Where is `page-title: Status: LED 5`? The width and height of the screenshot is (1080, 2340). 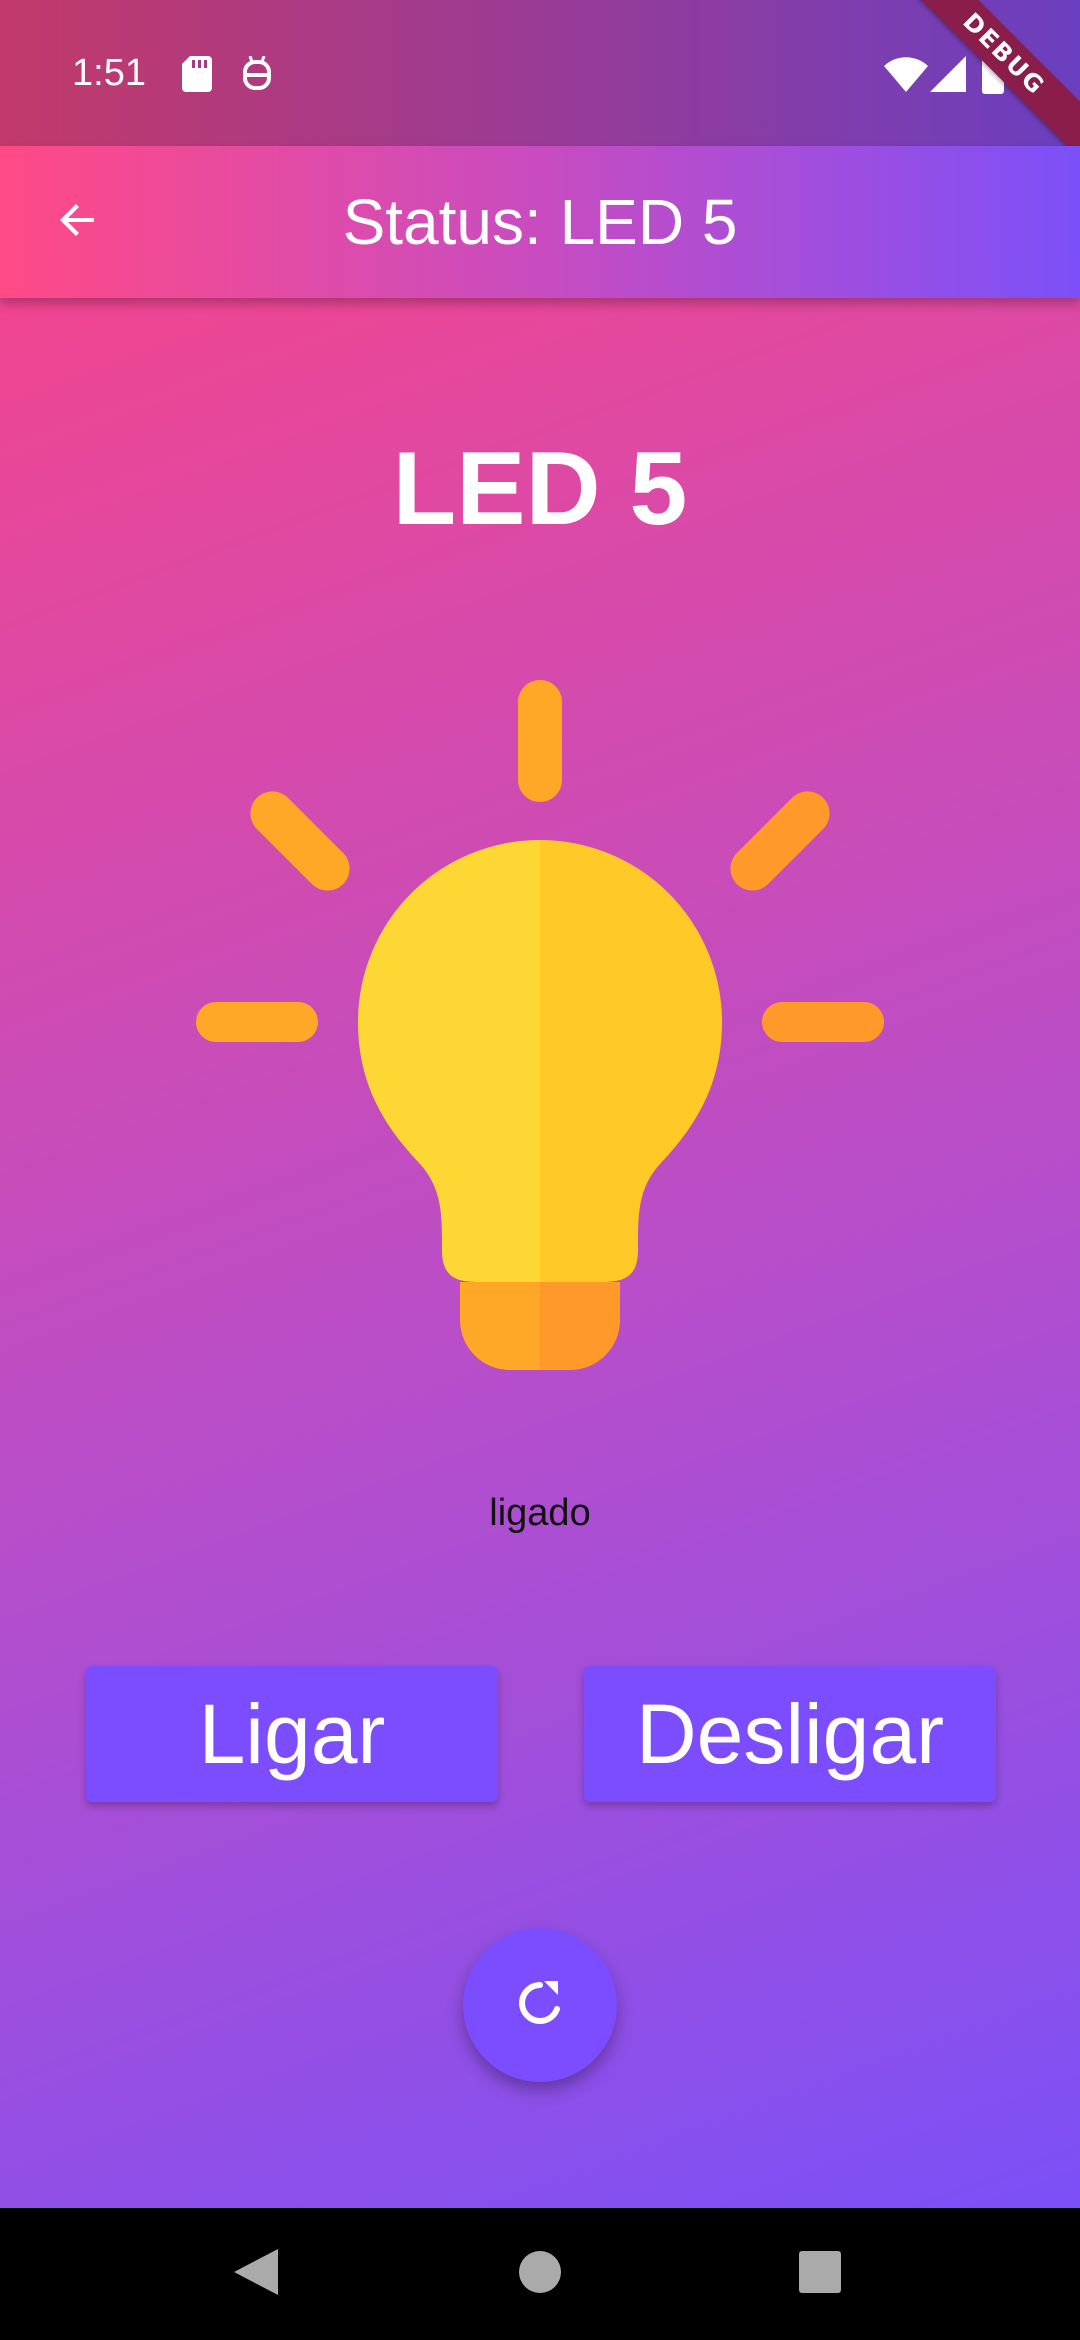
page-title: Status: LED 5 is located at coordinates (540, 222).